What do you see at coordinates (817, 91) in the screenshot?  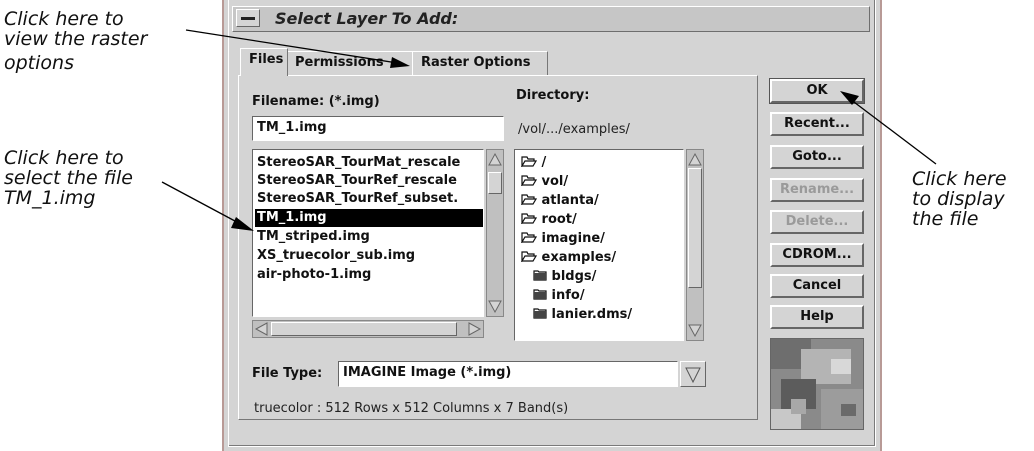 I see `ok-button: OK` at bounding box center [817, 91].